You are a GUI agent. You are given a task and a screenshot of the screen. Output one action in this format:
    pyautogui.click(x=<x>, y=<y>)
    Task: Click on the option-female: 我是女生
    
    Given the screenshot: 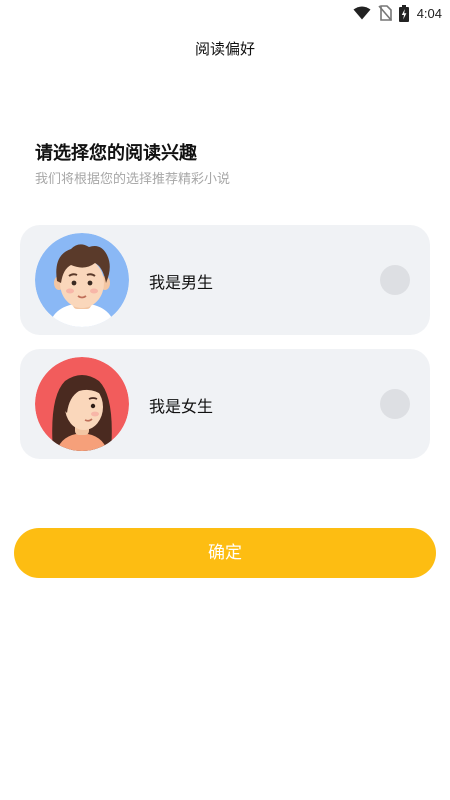 What is the action you would take?
    pyautogui.click(x=225, y=404)
    